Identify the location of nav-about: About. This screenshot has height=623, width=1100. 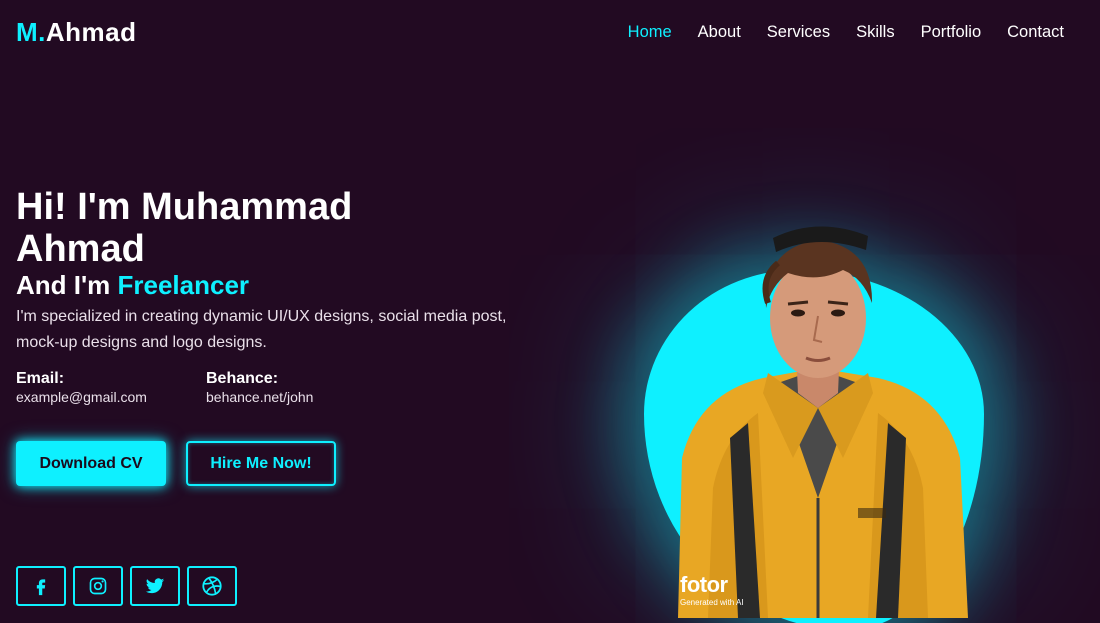
(719, 32).